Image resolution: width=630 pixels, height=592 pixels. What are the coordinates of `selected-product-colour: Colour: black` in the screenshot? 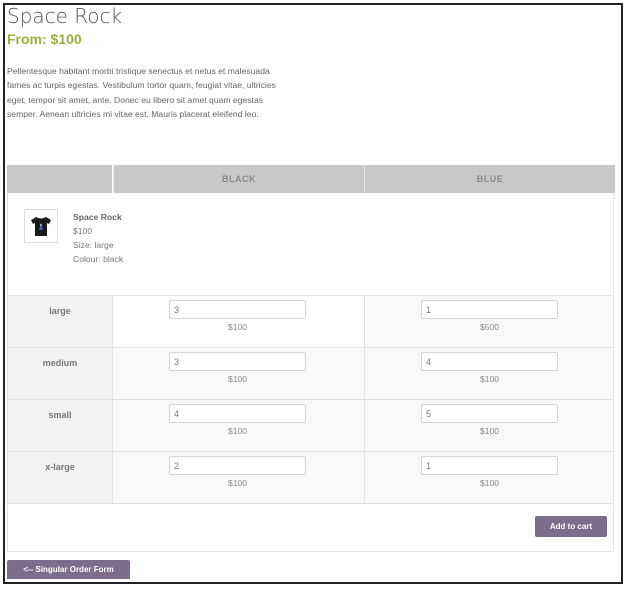 It's located at (98, 259).